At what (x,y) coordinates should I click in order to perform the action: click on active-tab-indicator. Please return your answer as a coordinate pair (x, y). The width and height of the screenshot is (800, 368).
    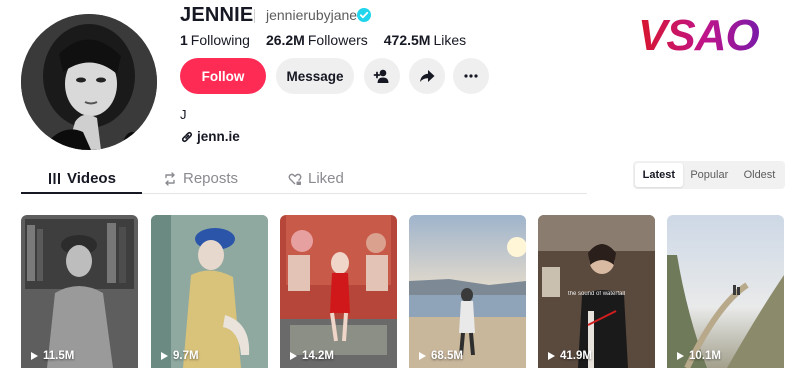
    Looking at the image, I should click on (81, 193).